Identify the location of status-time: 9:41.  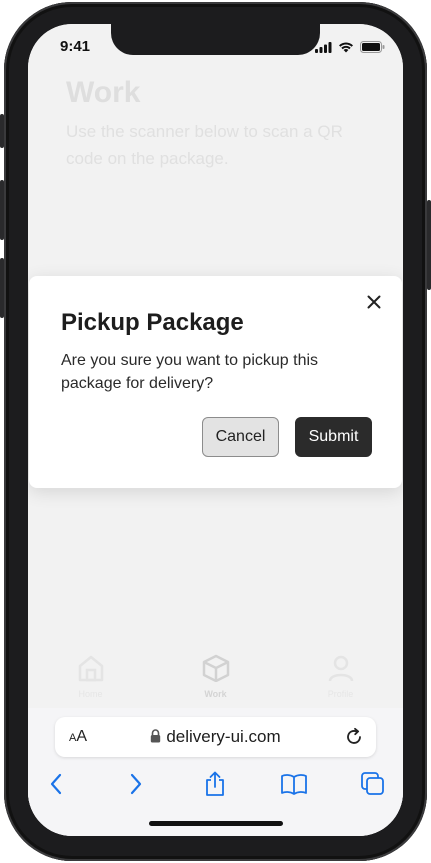
(75, 46).